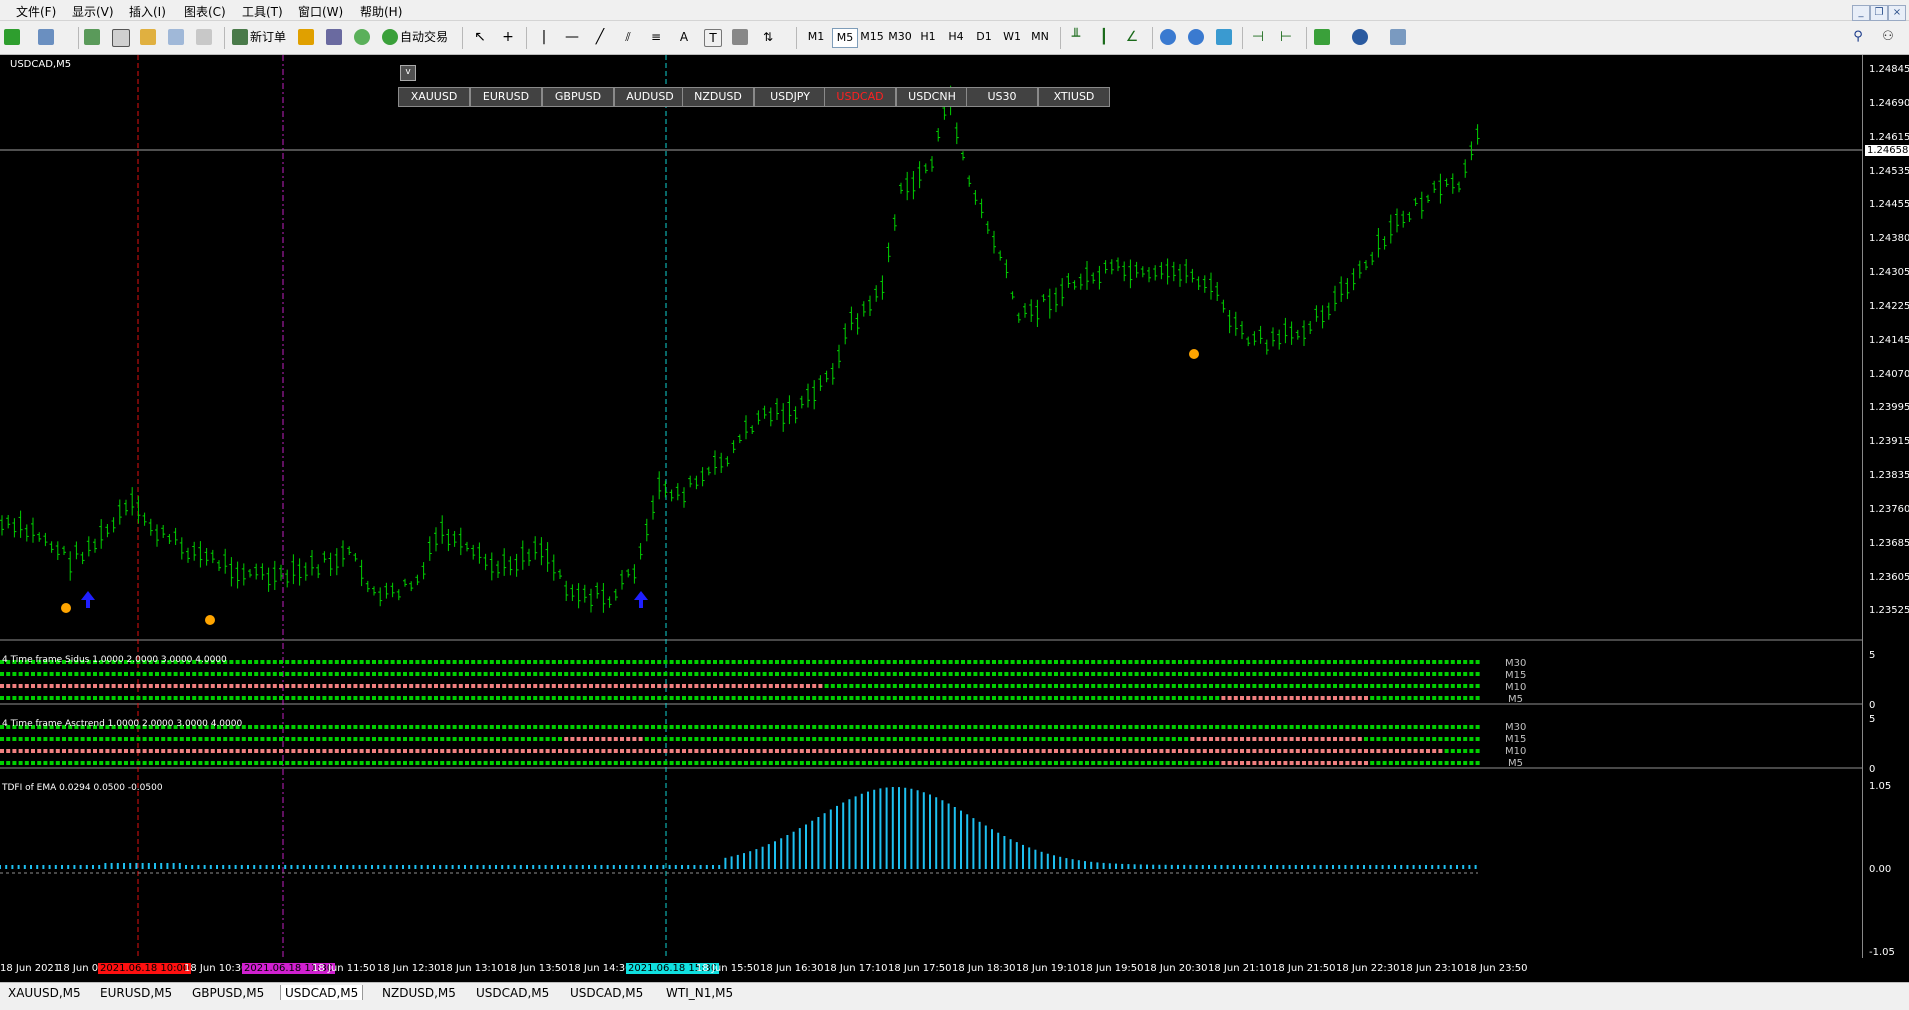 This screenshot has width=1909, height=1010. Describe the element at coordinates (93, 11) in the screenshot. I see `menu-view: 显示(V)` at that location.